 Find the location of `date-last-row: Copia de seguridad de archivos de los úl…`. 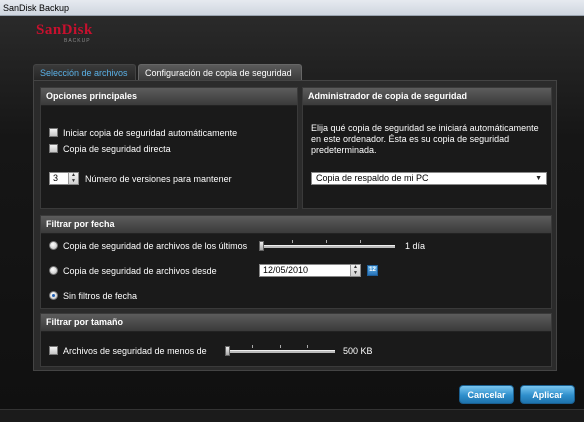

date-last-row: Copia de seguridad de archivos de los úl… is located at coordinates (148, 246).